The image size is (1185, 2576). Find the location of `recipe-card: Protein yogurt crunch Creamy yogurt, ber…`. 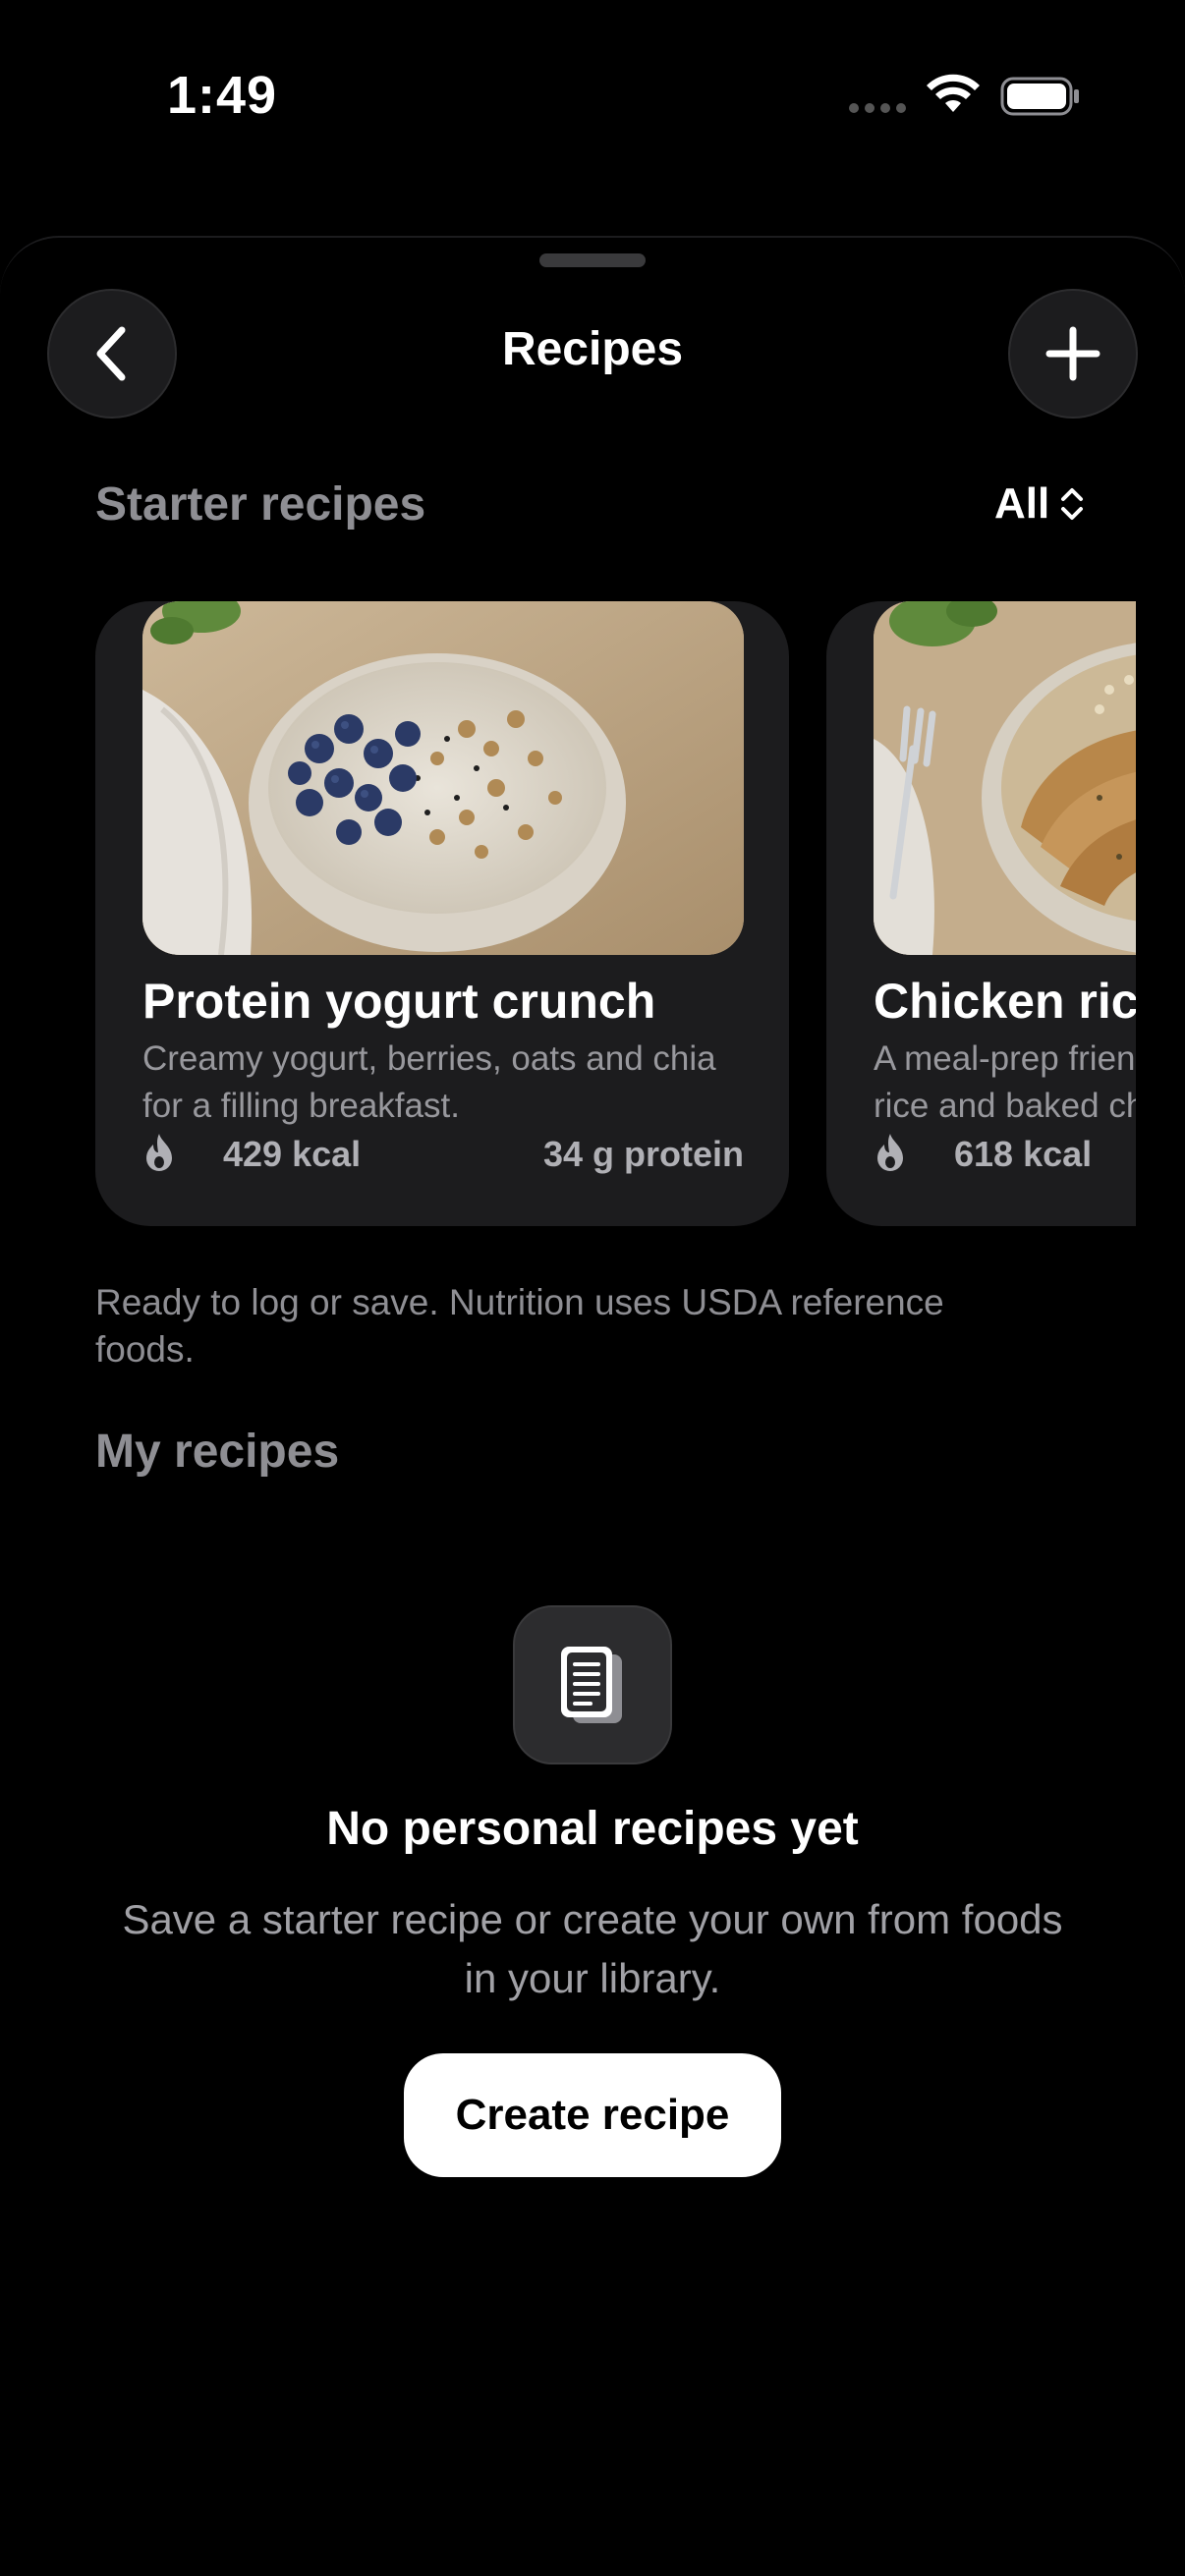

recipe-card: Protein yogurt crunch Creamy yogurt, ber… is located at coordinates (442, 913).